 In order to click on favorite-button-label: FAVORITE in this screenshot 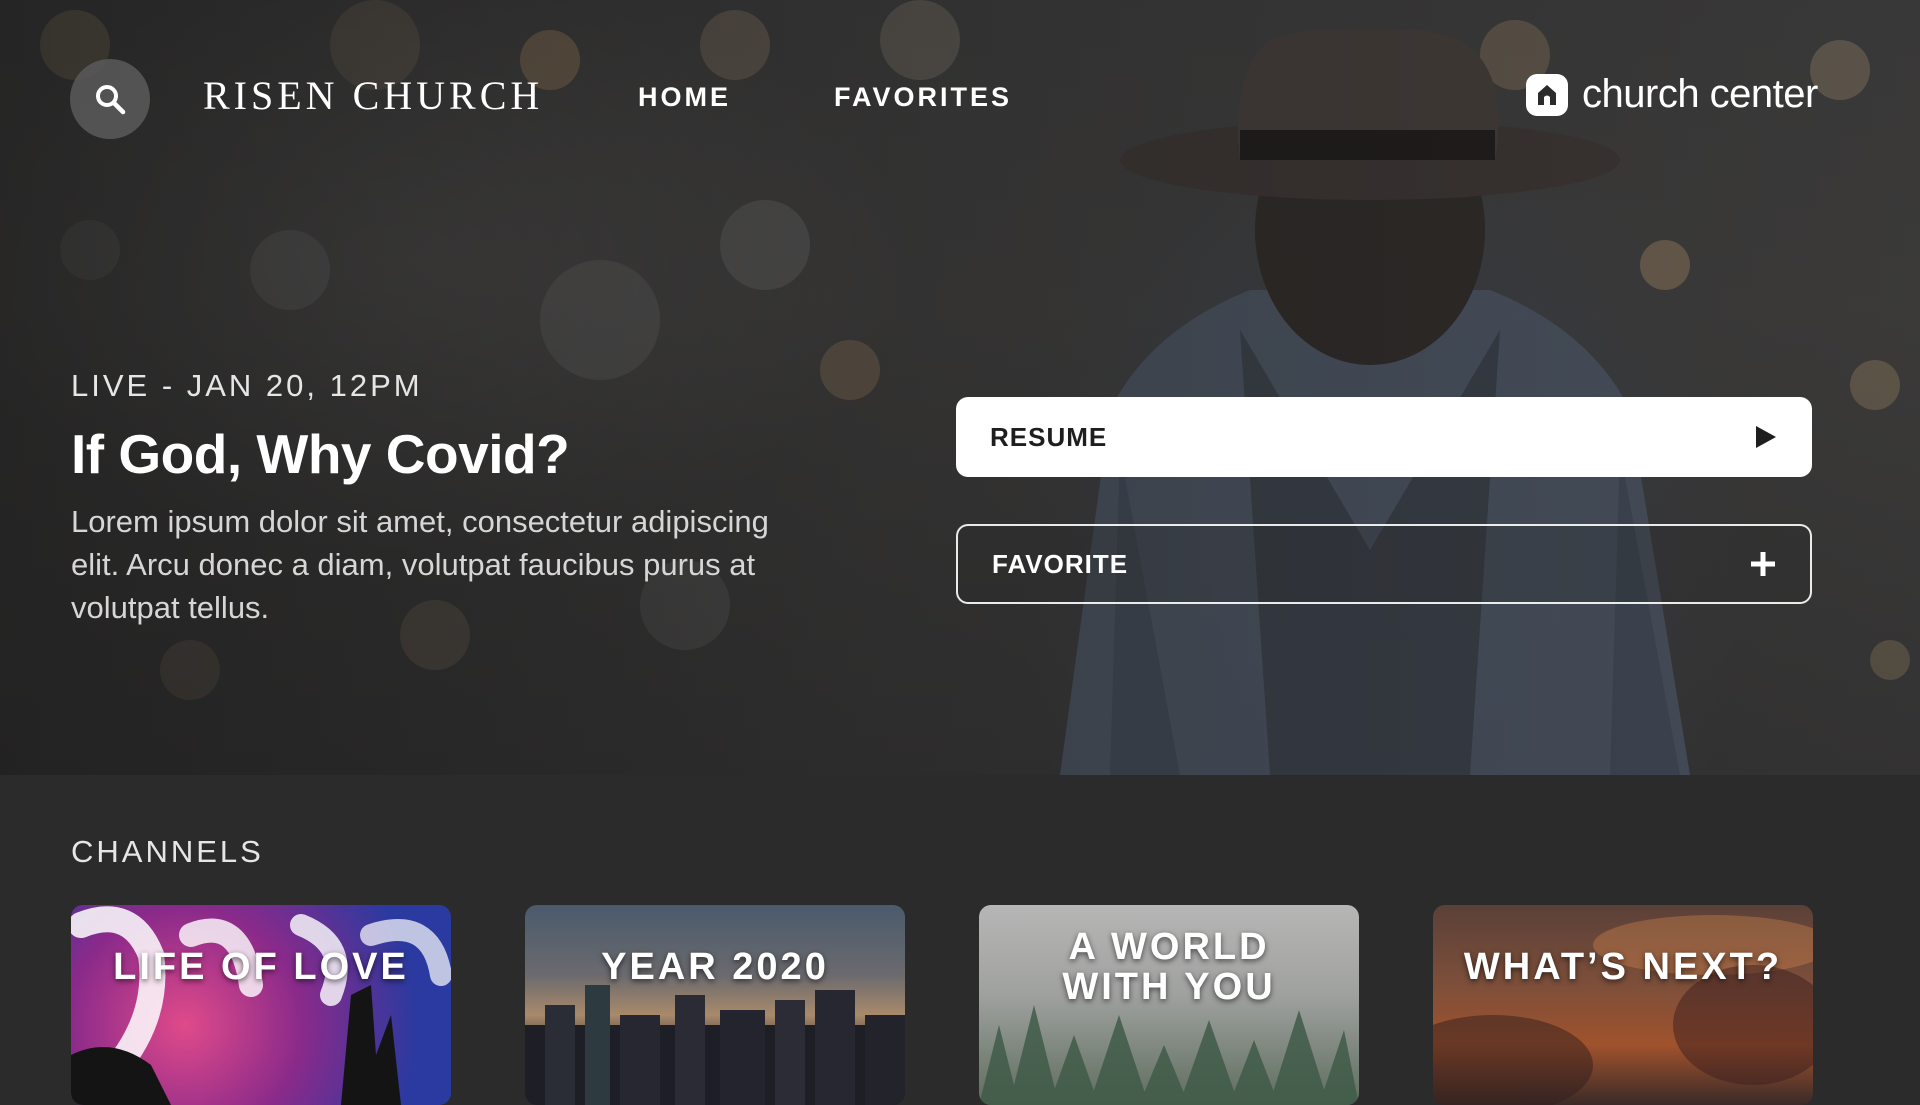, I will do `click(1060, 563)`.